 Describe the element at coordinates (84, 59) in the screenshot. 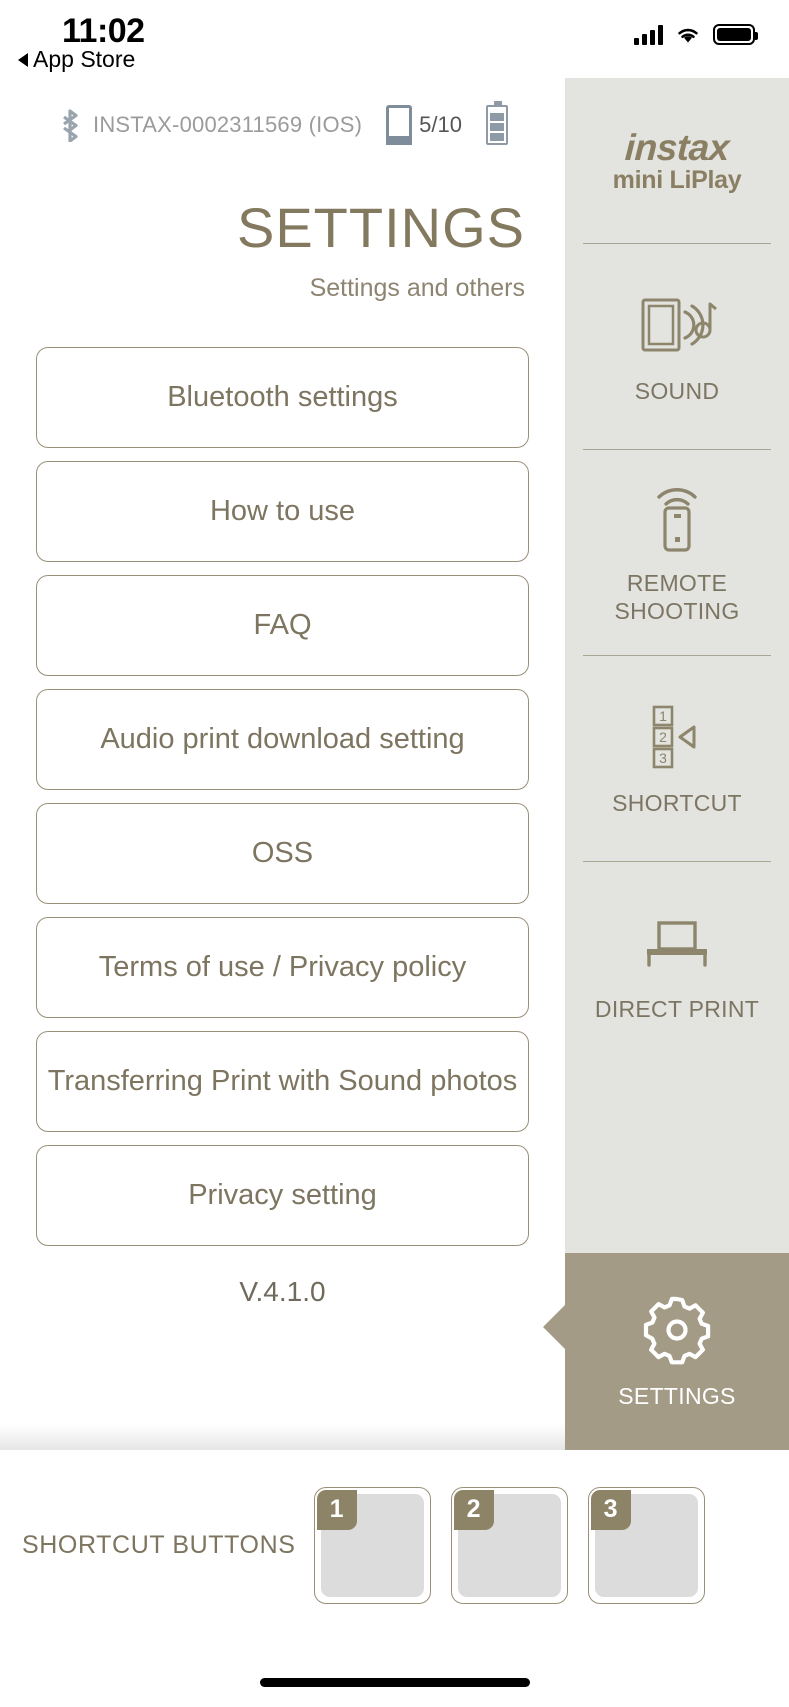

I see `back-label: App Store` at that location.